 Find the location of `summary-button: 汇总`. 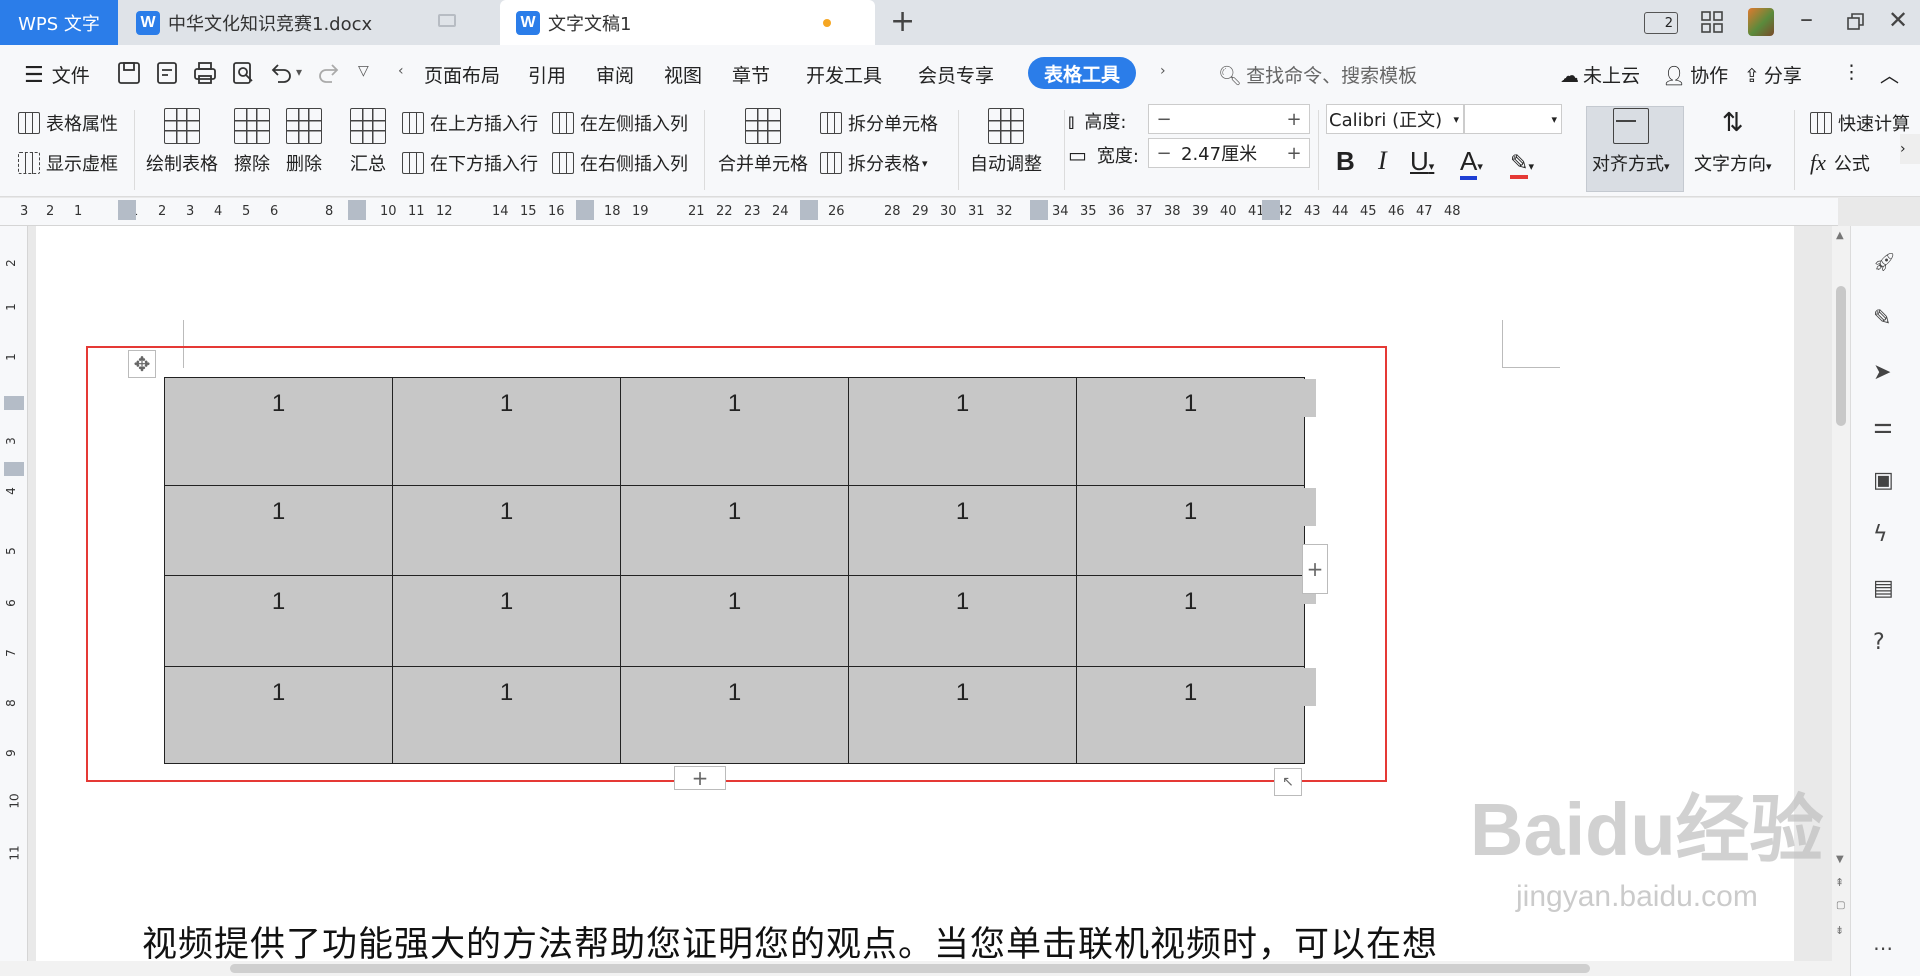

summary-button: 汇总 is located at coordinates (368, 142).